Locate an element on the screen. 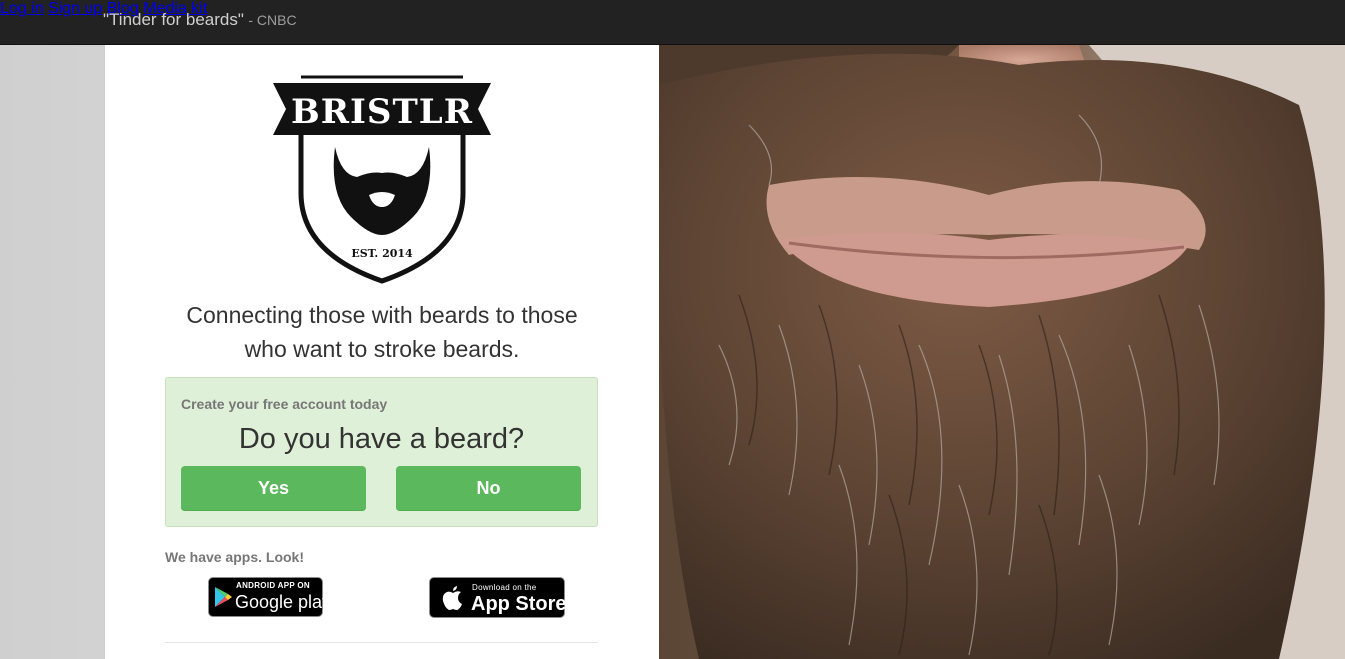  bristlr-logo: BRISTLR EST. 2014 is located at coordinates (382, 179).